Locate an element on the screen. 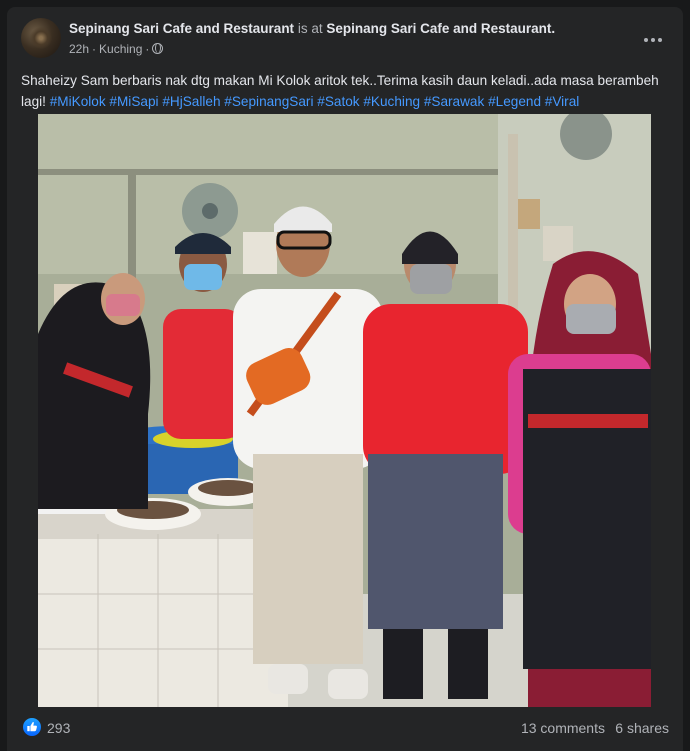  post-place: Kuching is located at coordinates (120, 49).